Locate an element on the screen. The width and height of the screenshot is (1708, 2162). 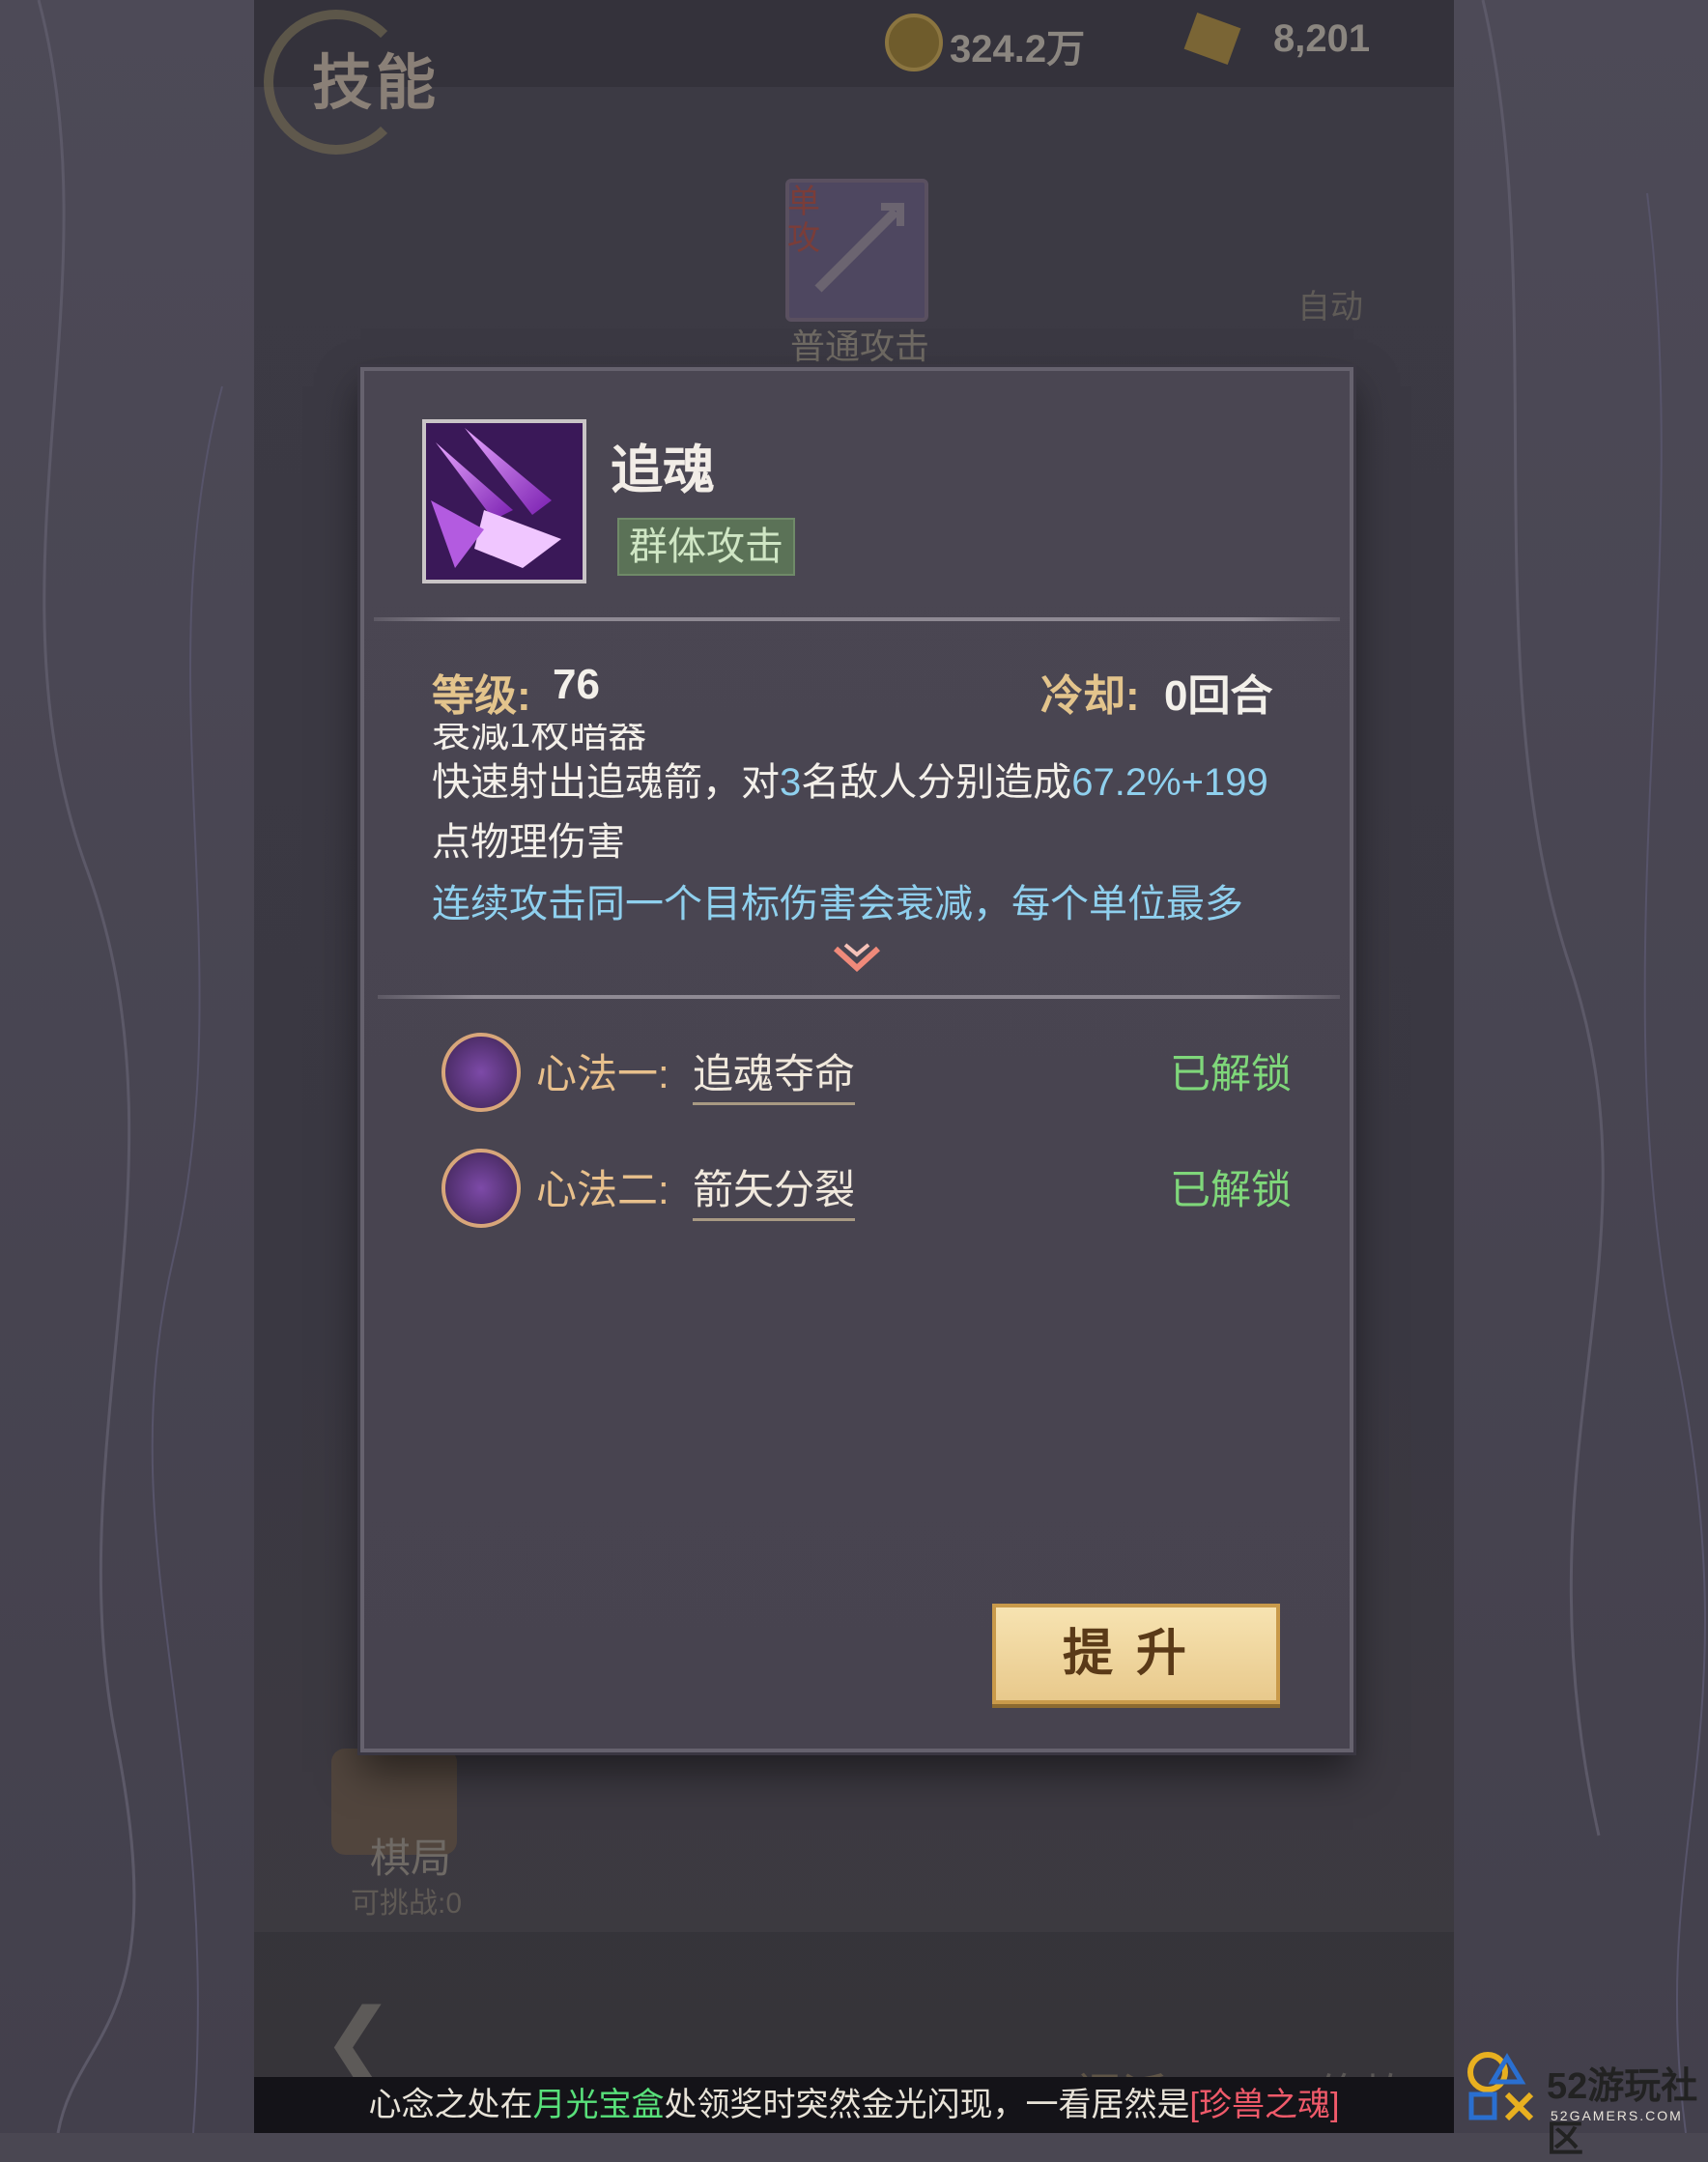
page-title: 技能 is located at coordinates (376, 83).